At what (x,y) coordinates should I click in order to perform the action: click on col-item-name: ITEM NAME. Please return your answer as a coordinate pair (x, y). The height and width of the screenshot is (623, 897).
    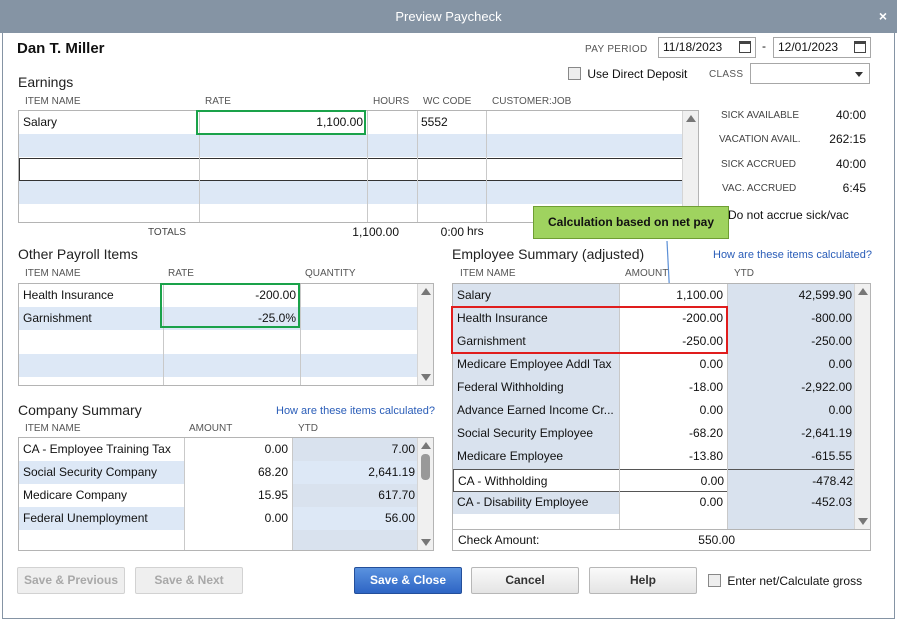
    Looking at the image, I should click on (53, 101).